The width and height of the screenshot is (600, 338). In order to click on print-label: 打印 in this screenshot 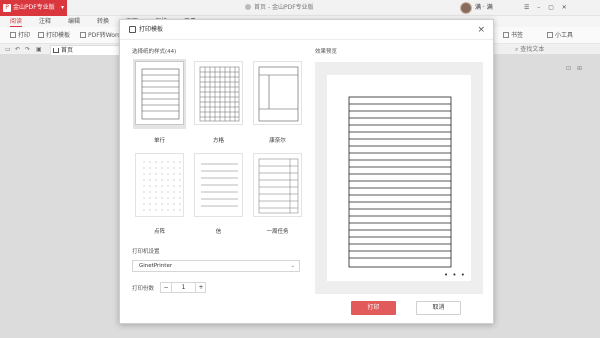, I will do `click(24, 35)`.